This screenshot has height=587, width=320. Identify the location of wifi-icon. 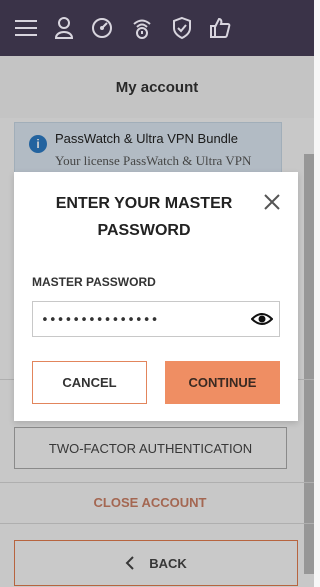
(142, 28).